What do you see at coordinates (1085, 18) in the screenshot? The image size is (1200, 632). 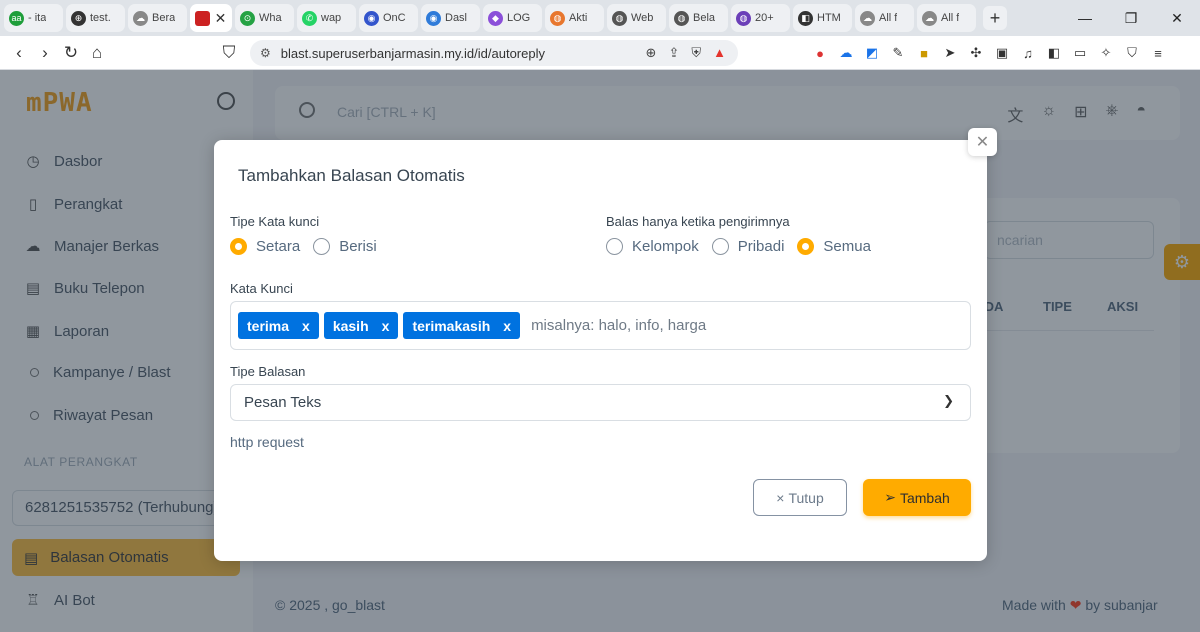 I see `minimize-icon: —` at bounding box center [1085, 18].